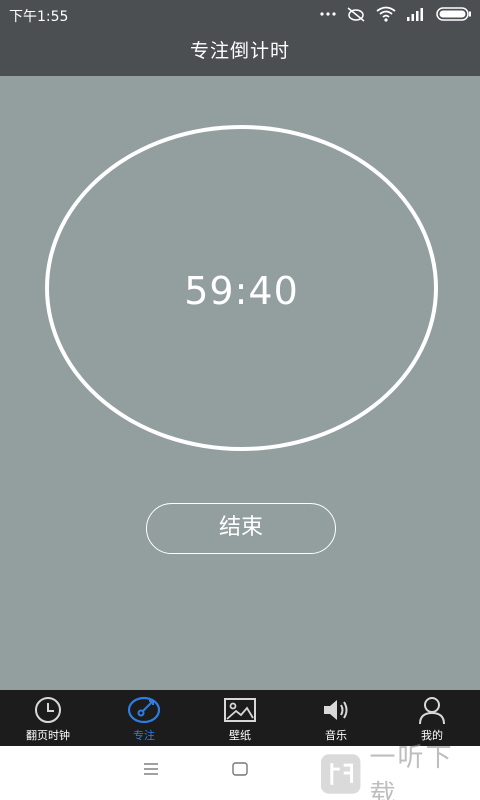 The width and height of the screenshot is (480, 800). What do you see at coordinates (432, 710) in the screenshot?
I see `user-icon` at bounding box center [432, 710].